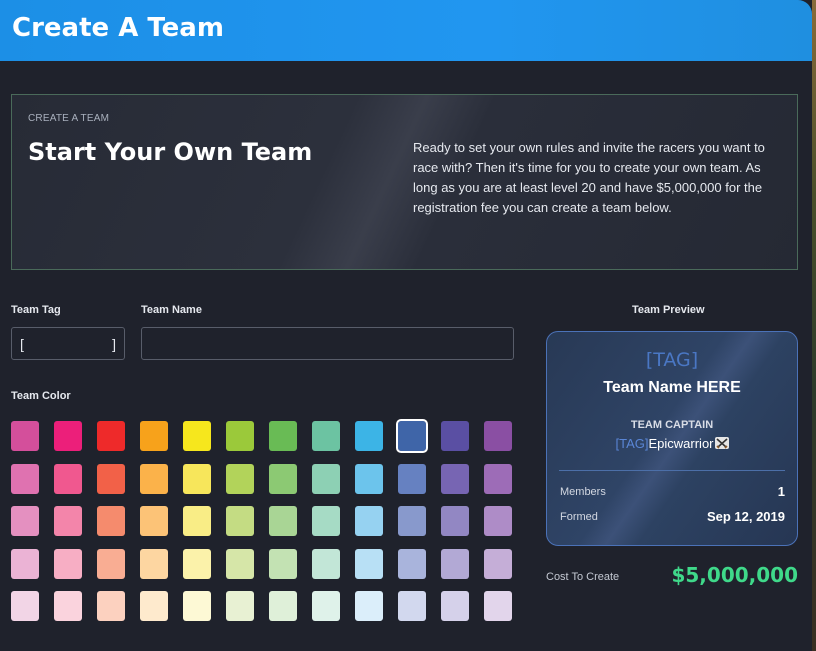  I want to click on team-color-label: Team Color, so click(41, 396).